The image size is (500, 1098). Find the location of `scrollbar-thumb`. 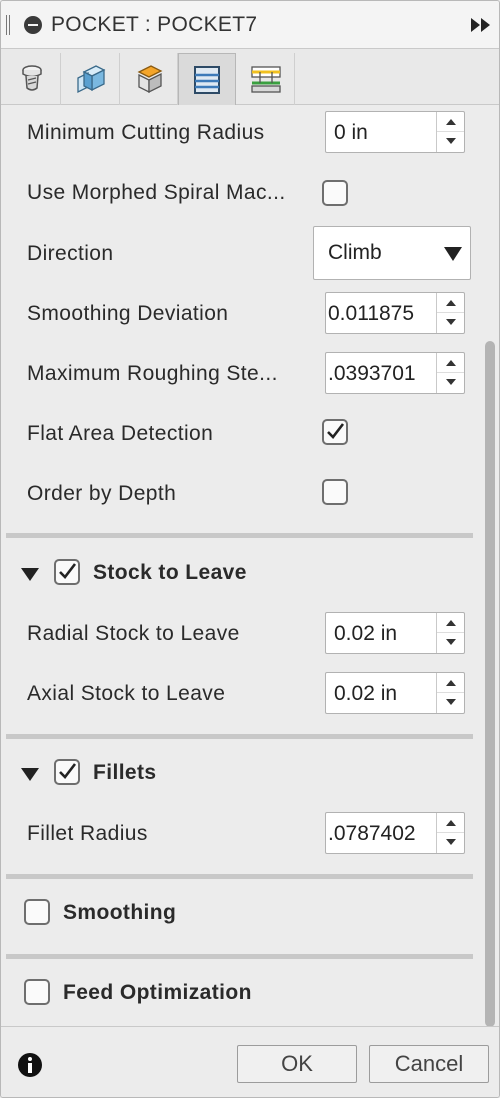

scrollbar-thumb is located at coordinates (490, 684).